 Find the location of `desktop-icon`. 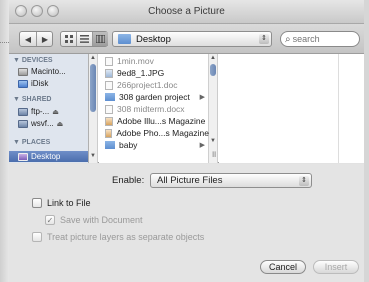

desktop-icon is located at coordinates (23, 156).